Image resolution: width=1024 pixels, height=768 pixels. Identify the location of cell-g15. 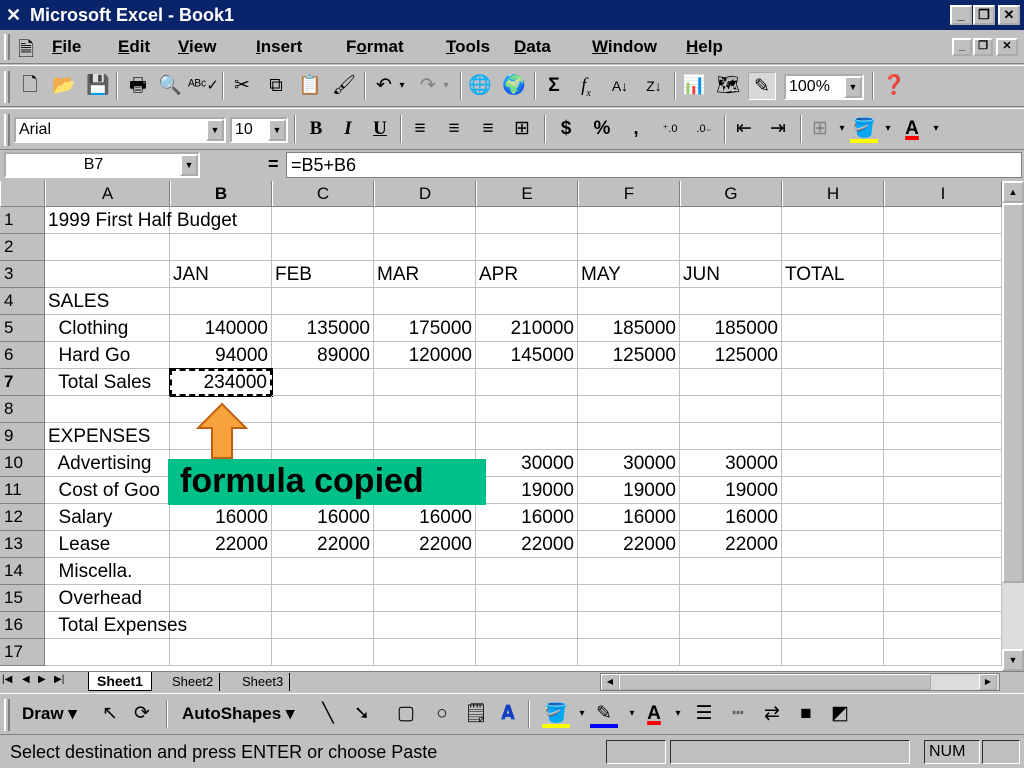
(731, 598).